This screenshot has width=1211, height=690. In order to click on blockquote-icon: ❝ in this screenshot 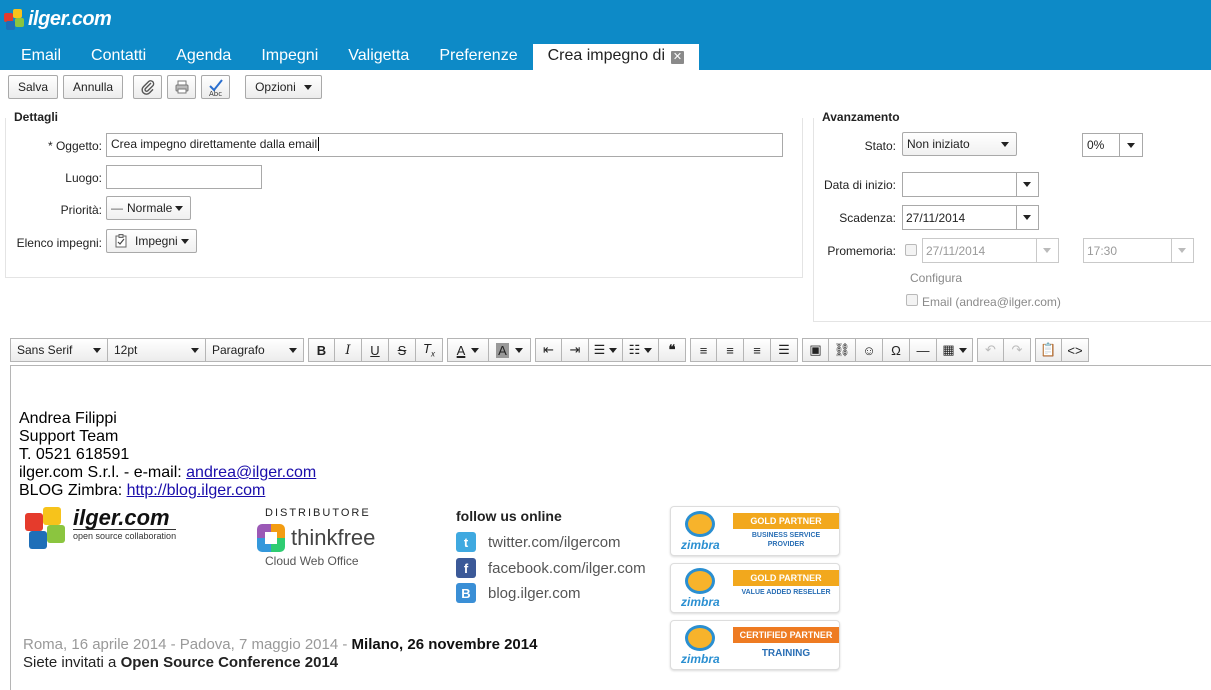, I will do `click(672, 349)`.